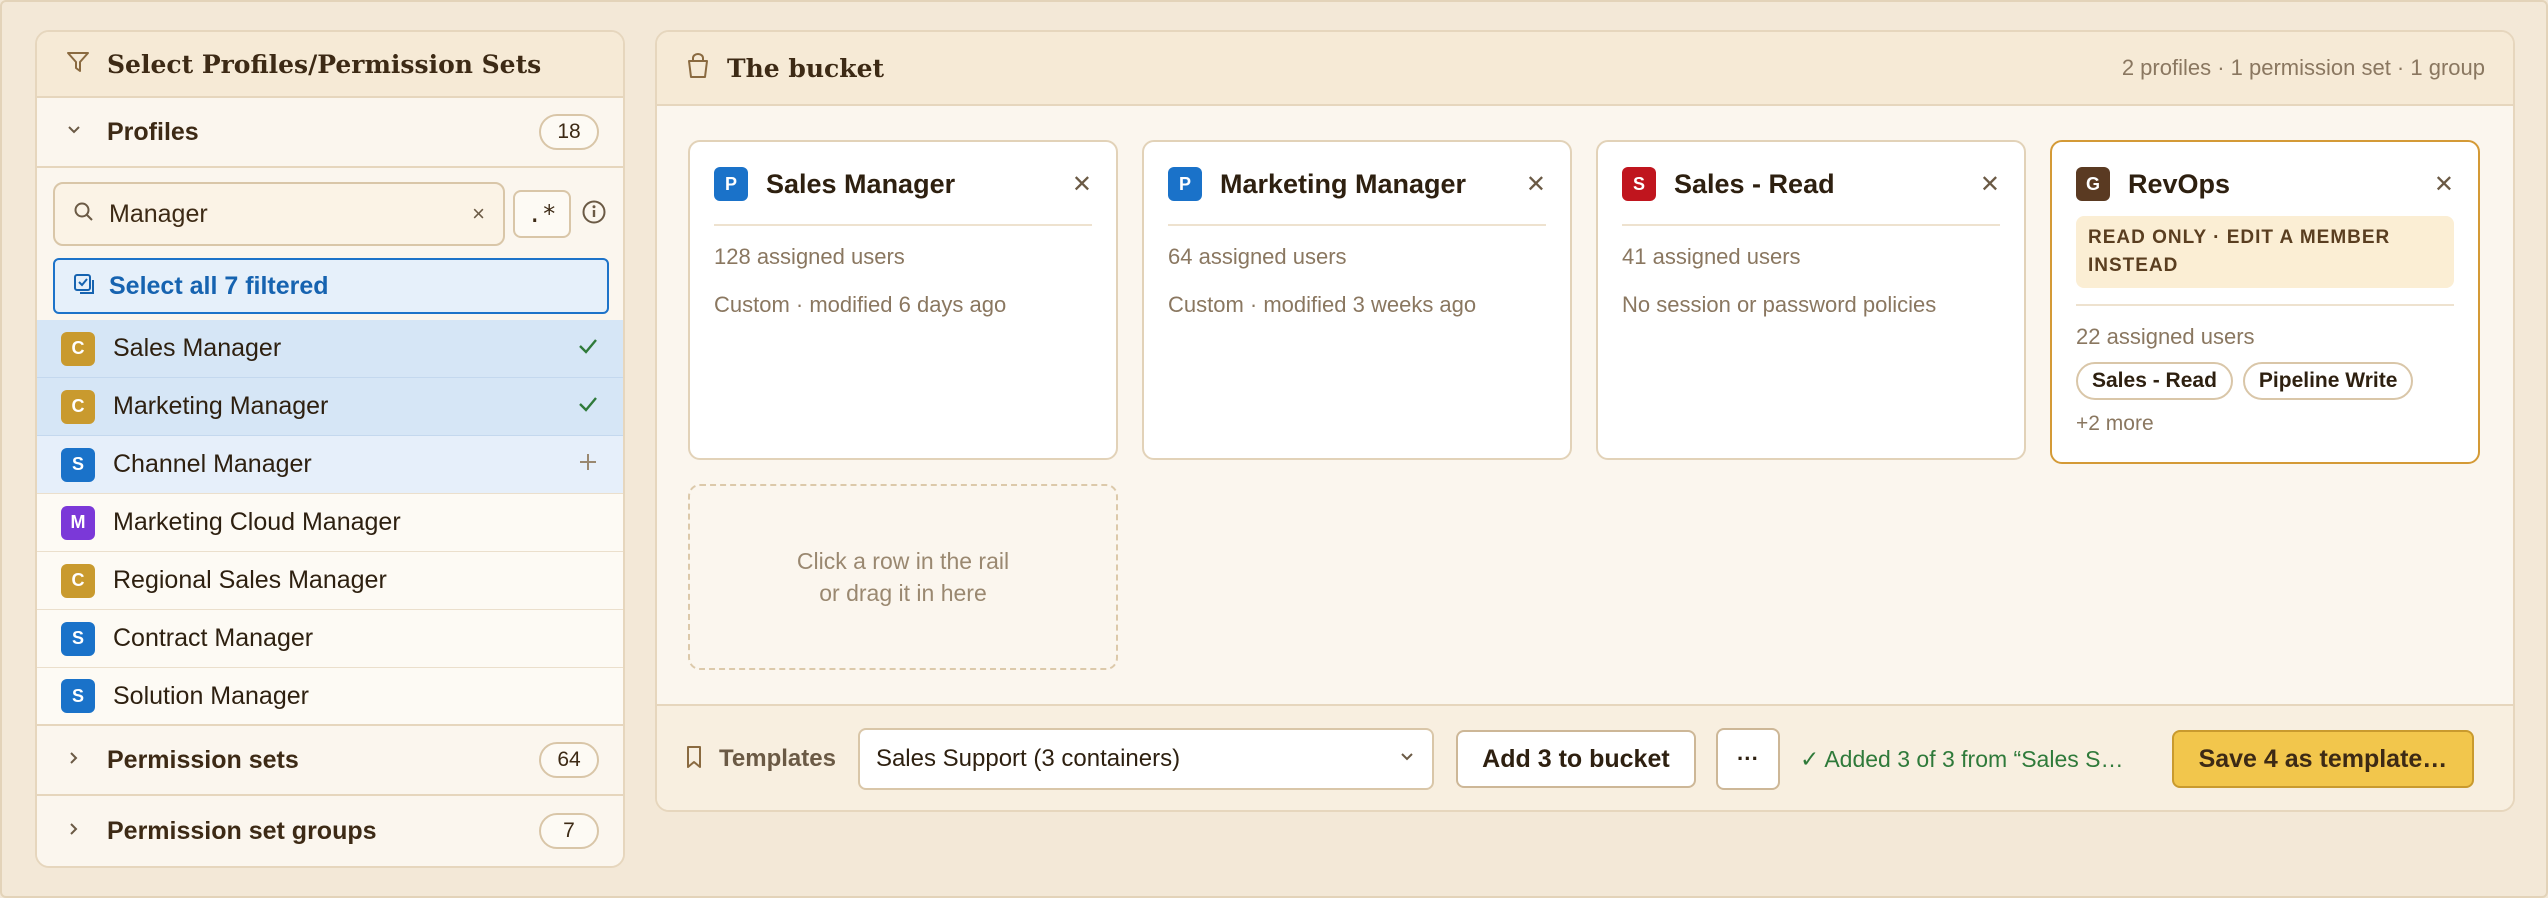  What do you see at coordinates (2303, 67) in the screenshot?
I see `bucket-summary: 2 profiles · 1 permission set · 1 group` at bounding box center [2303, 67].